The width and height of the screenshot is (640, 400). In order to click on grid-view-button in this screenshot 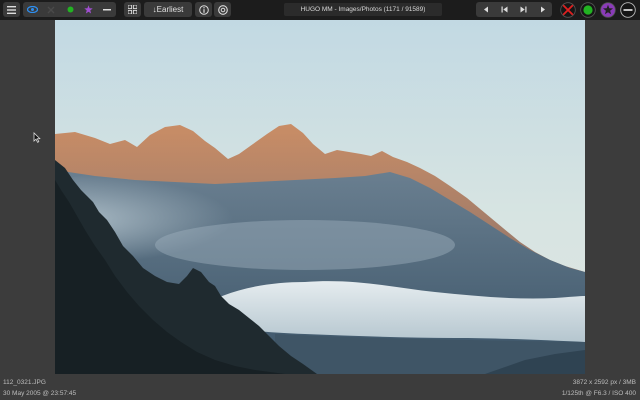, I will do `click(132, 9)`.